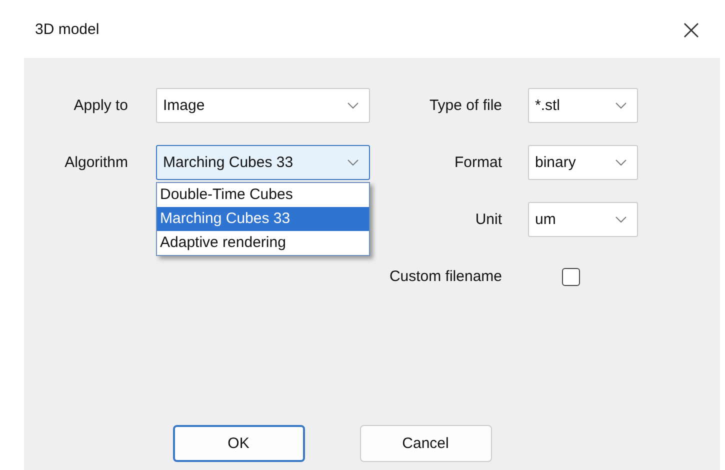 This screenshot has height=470, width=725. What do you see at coordinates (263, 219) in the screenshot?
I see `dropdown-option: Marching Cubes 33` at bounding box center [263, 219].